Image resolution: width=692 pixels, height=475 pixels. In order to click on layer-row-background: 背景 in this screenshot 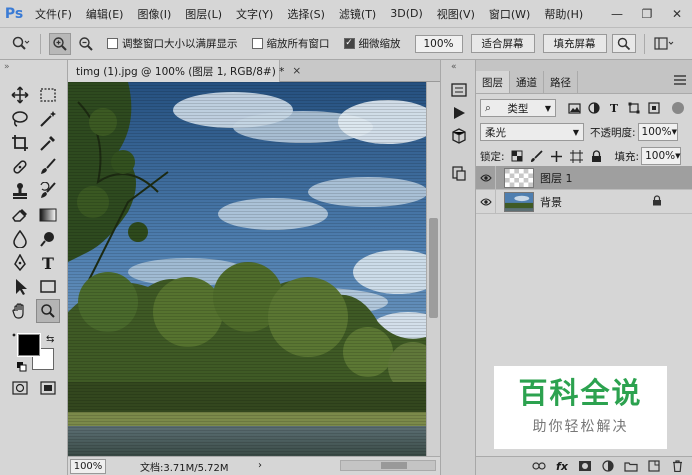, I will do `click(584, 201)`.